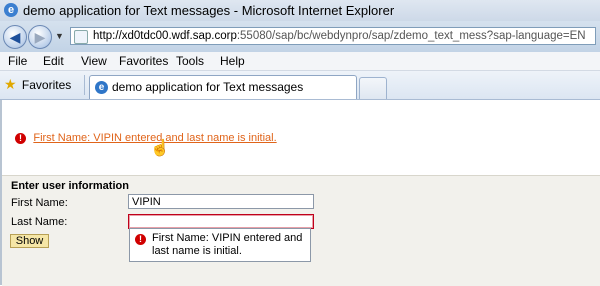  Describe the element at coordinates (232, 61) in the screenshot. I see `menu-help: Help` at that location.